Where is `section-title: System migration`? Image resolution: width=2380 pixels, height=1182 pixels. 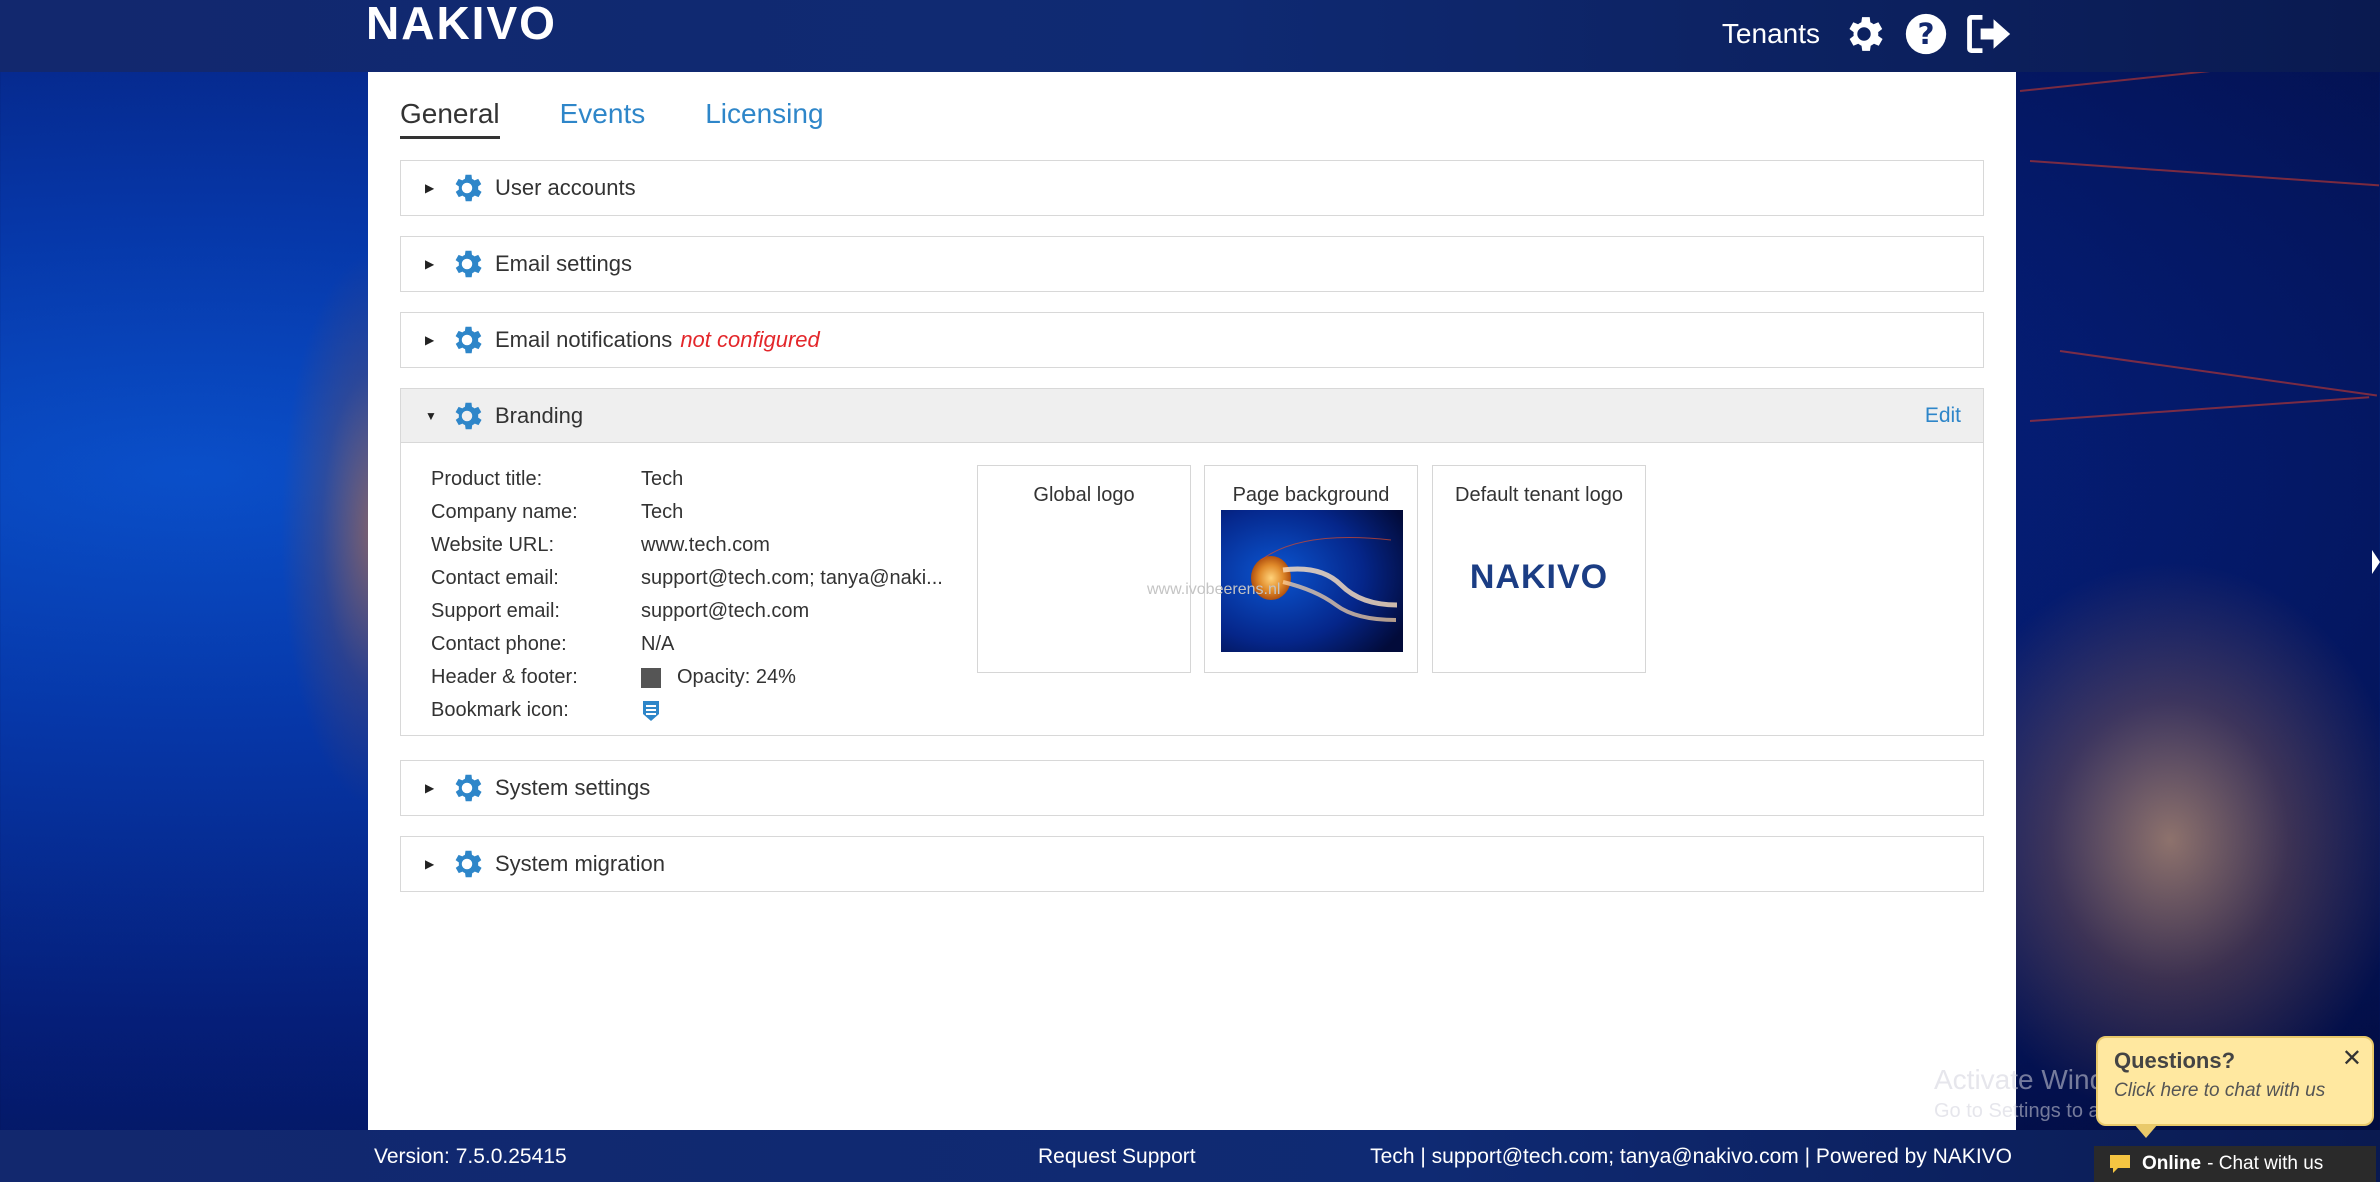 section-title: System migration is located at coordinates (580, 863).